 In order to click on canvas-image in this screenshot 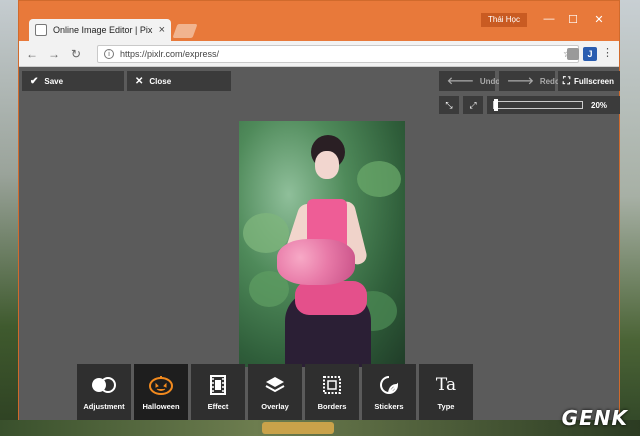, I will do `click(322, 244)`.